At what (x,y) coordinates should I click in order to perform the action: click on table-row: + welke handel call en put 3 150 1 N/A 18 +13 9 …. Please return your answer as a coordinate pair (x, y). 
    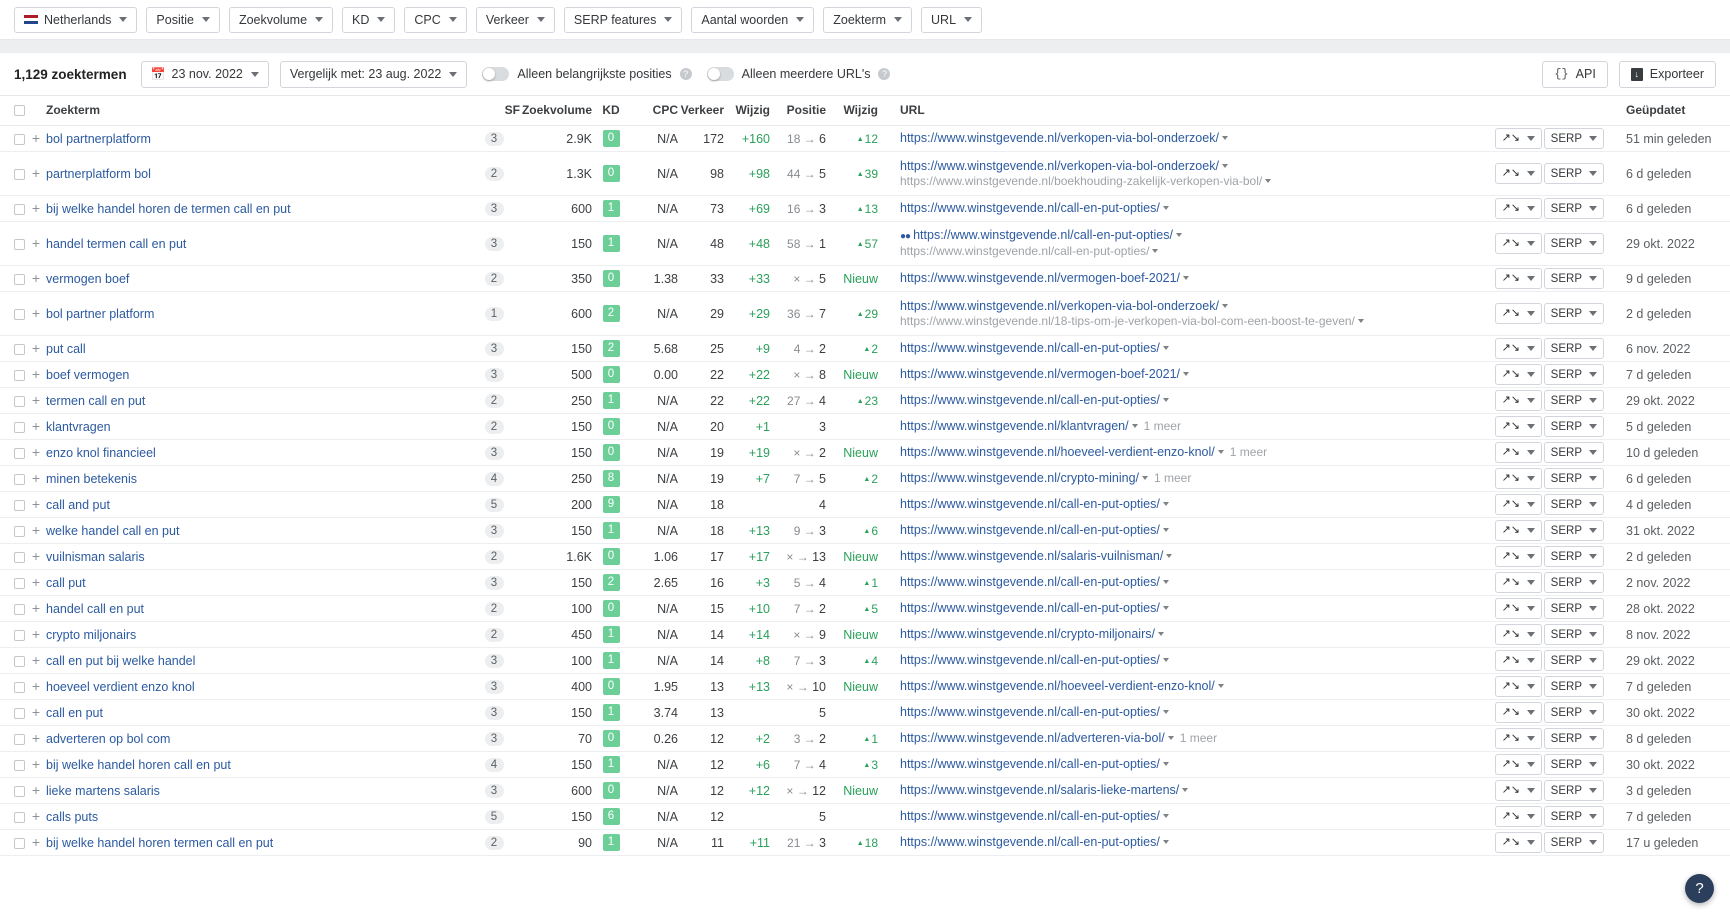
    Looking at the image, I should click on (865, 530).